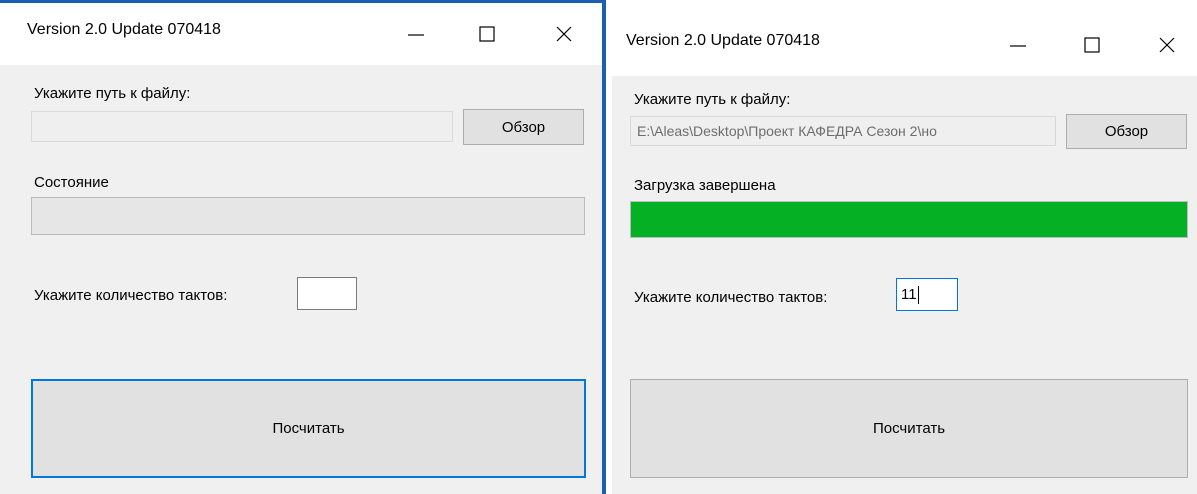 This screenshot has width=1197, height=494. I want to click on ticks-value: 11, so click(909, 294).